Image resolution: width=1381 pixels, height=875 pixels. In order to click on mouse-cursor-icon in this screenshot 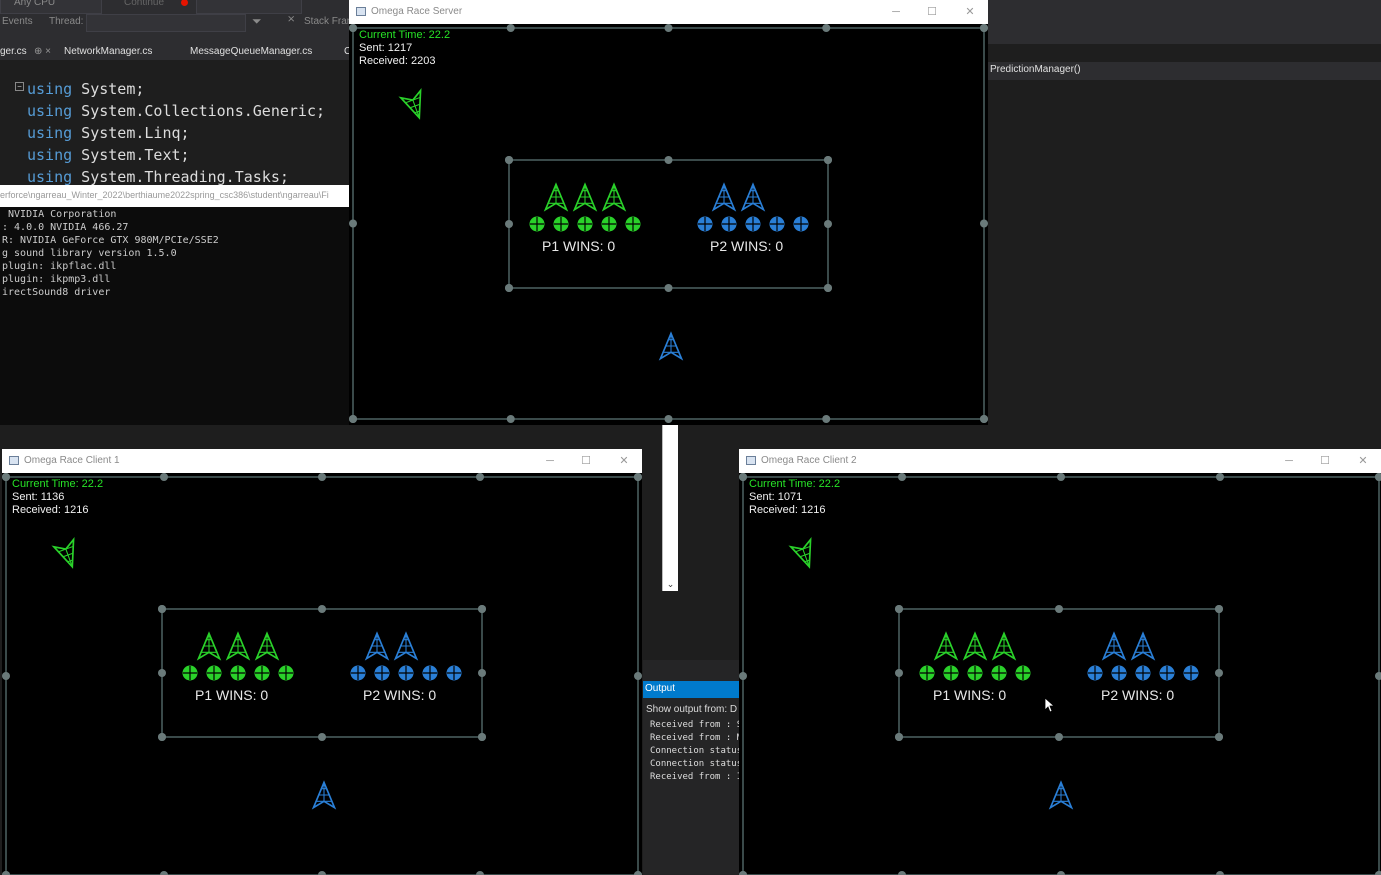, I will do `click(1050, 705)`.